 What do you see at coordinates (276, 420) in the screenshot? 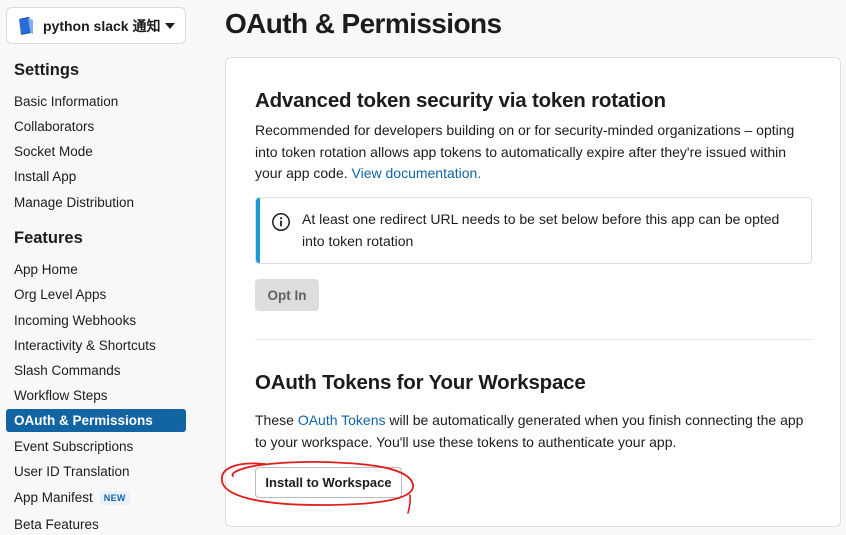
I see `oauth-tokens-text-before: These` at bounding box center [276, 420].